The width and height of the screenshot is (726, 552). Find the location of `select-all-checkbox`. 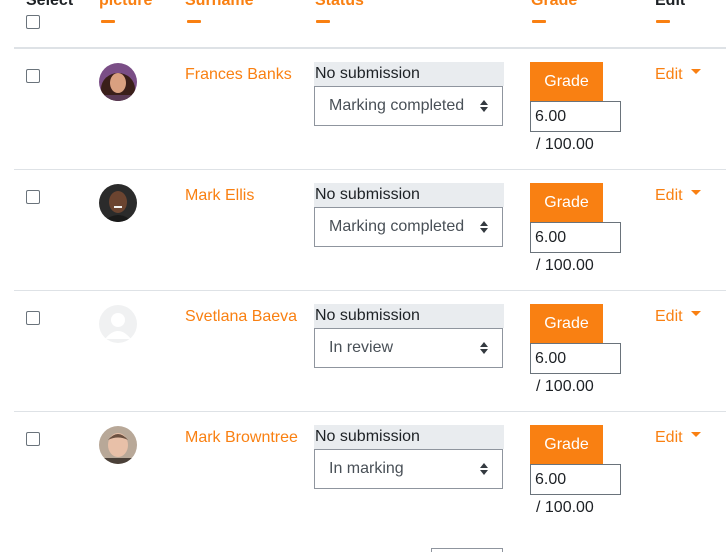

select-all-checkbox is located at coordinates (33, 22).